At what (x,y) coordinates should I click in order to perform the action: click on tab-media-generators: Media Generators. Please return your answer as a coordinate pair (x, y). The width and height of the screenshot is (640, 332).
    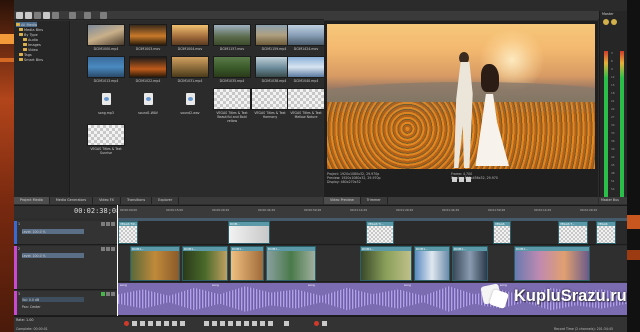
    Looking at the image, I should click on (72, 200).